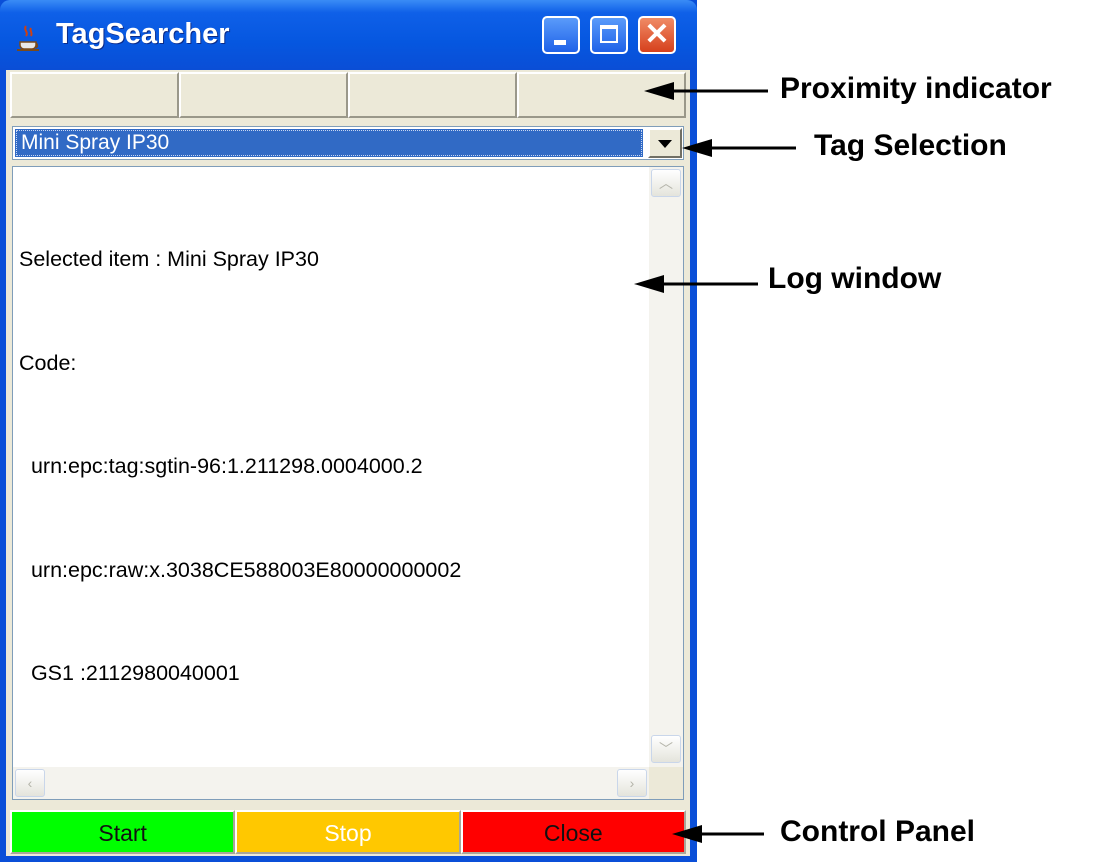 The width and height of the screenshot is (1099, 862). I want to click on proximity-indicator-label: Proximity indicator, so click(916, 88).